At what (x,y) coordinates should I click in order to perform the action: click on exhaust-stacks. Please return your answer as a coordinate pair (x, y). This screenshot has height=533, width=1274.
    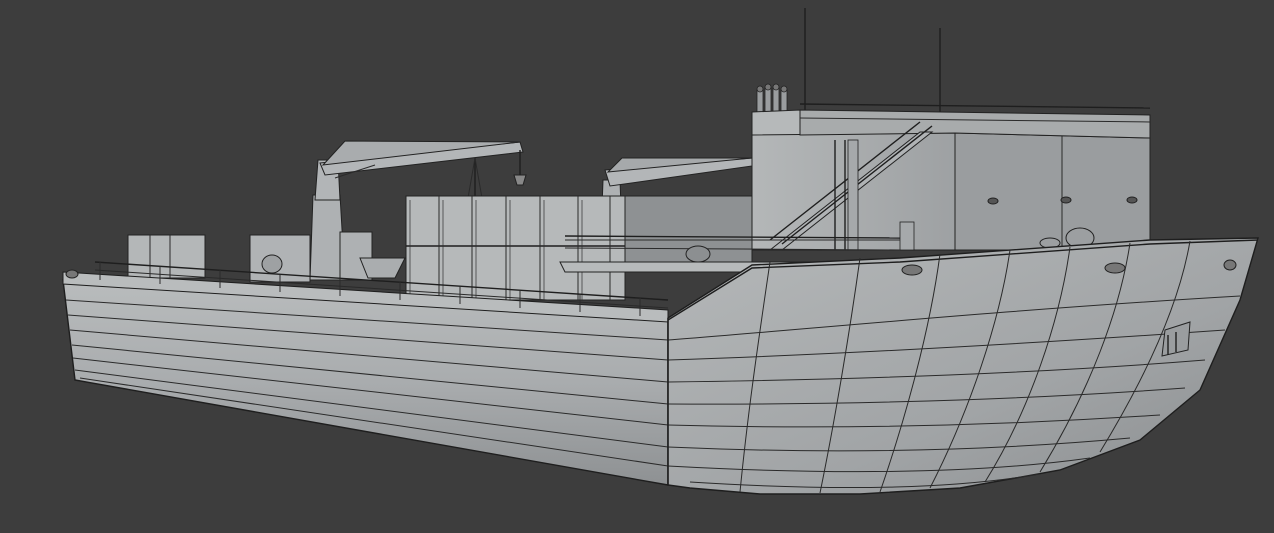
    Looking at the image, I should click on (772, 98).